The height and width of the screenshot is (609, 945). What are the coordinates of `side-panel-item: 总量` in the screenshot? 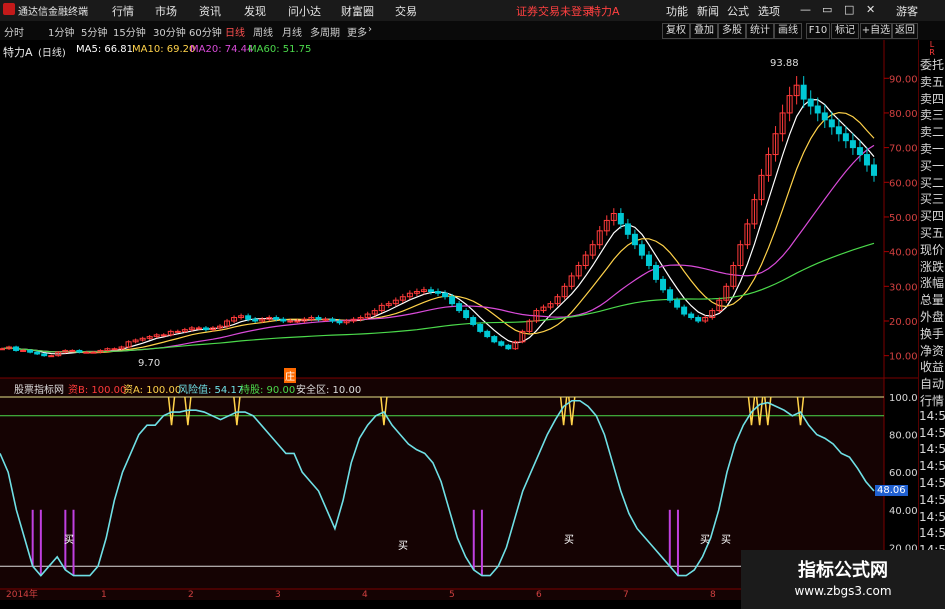 It's located at (932, 299).